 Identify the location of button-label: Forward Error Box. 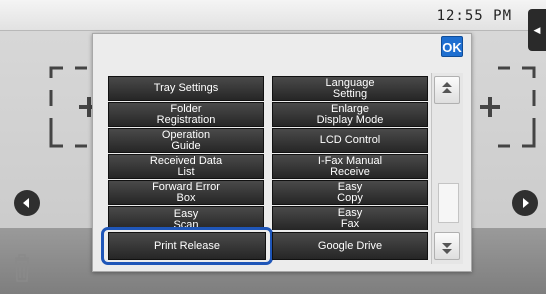
(186, 192).